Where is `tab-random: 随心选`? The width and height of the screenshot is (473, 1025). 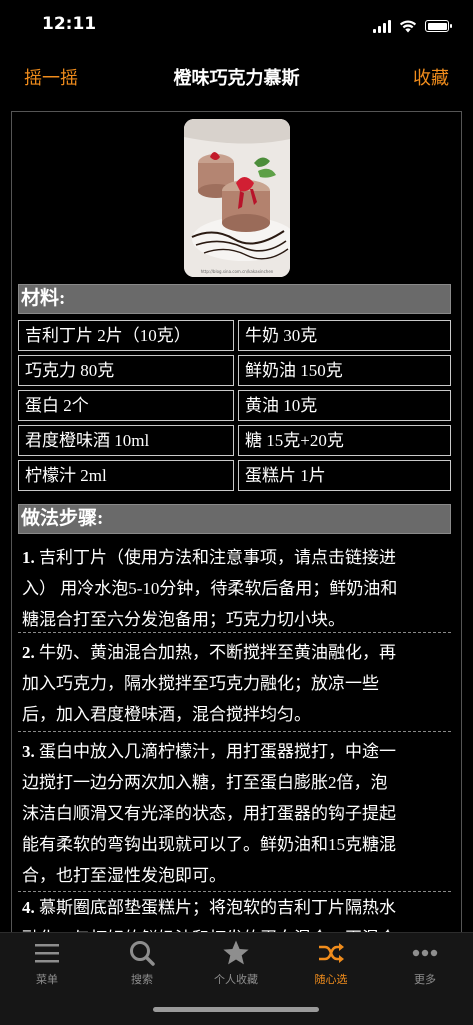 tab-random: 随心选 is located at coordinates (331, 963).